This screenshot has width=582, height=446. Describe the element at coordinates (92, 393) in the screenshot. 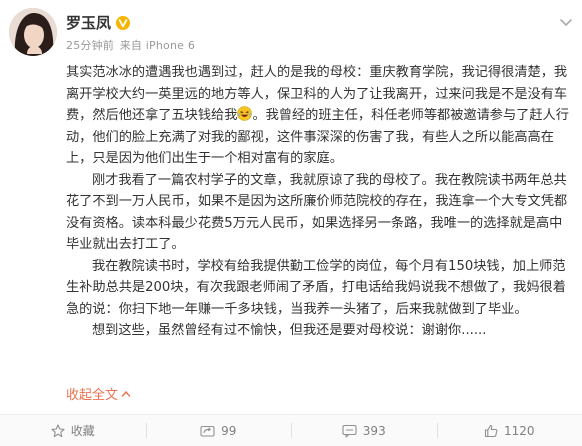

I see `collapse-label: 收起全文` at that location.